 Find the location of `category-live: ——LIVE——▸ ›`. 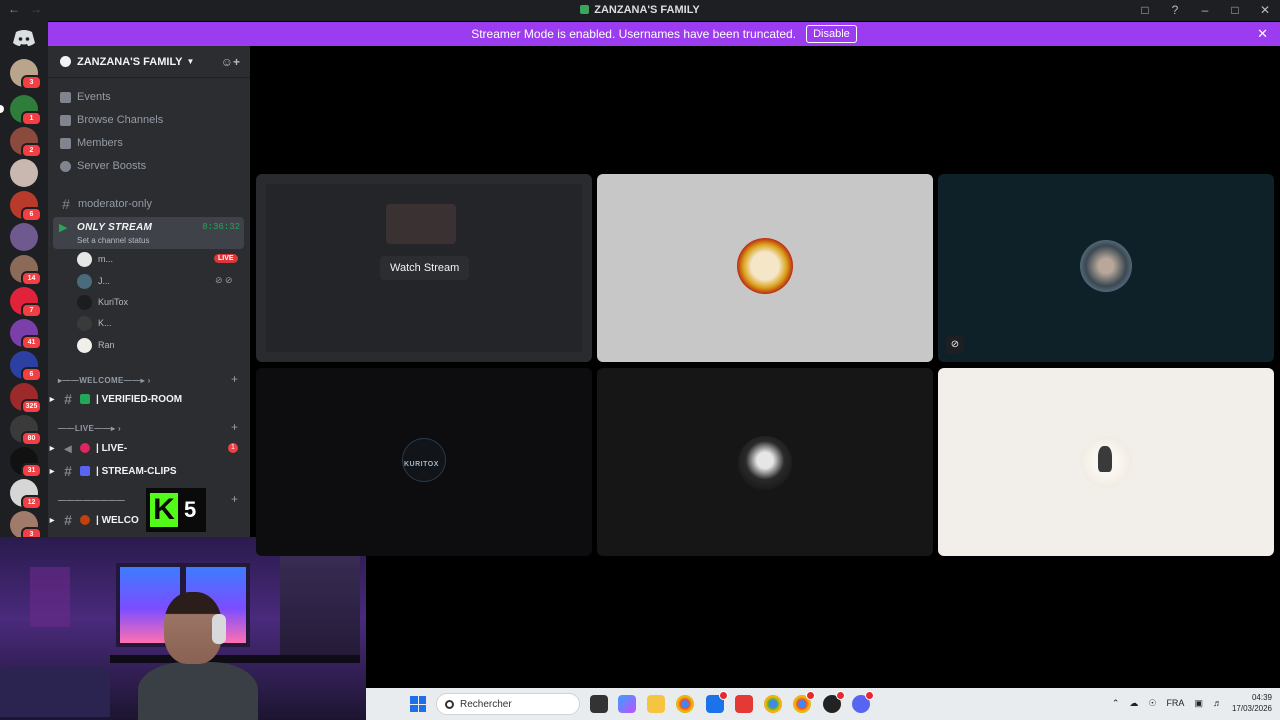

category-live: ——LIVE——▸ › is located at coordinates (89, 428).